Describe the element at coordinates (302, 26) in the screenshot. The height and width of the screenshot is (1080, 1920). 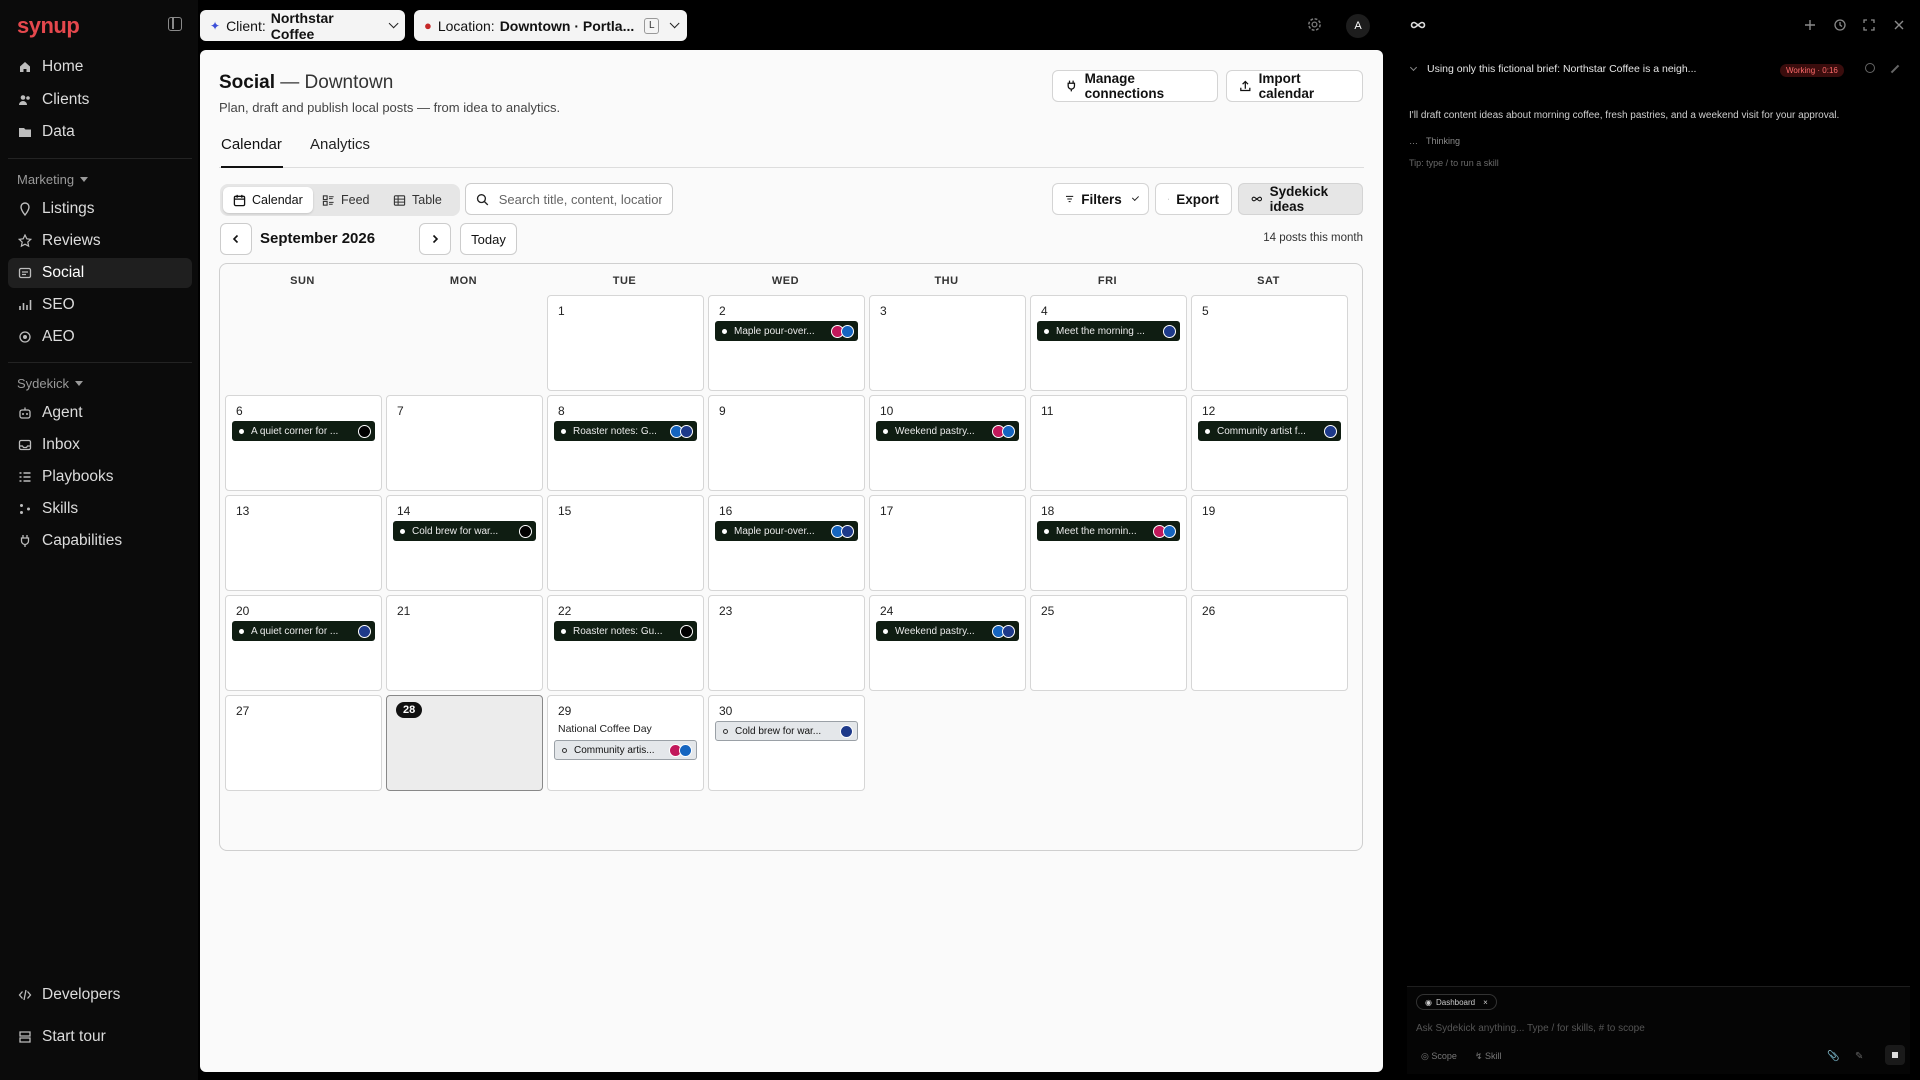
I see `client-selector: ✦ Client: Northstar Coffee` at that location.